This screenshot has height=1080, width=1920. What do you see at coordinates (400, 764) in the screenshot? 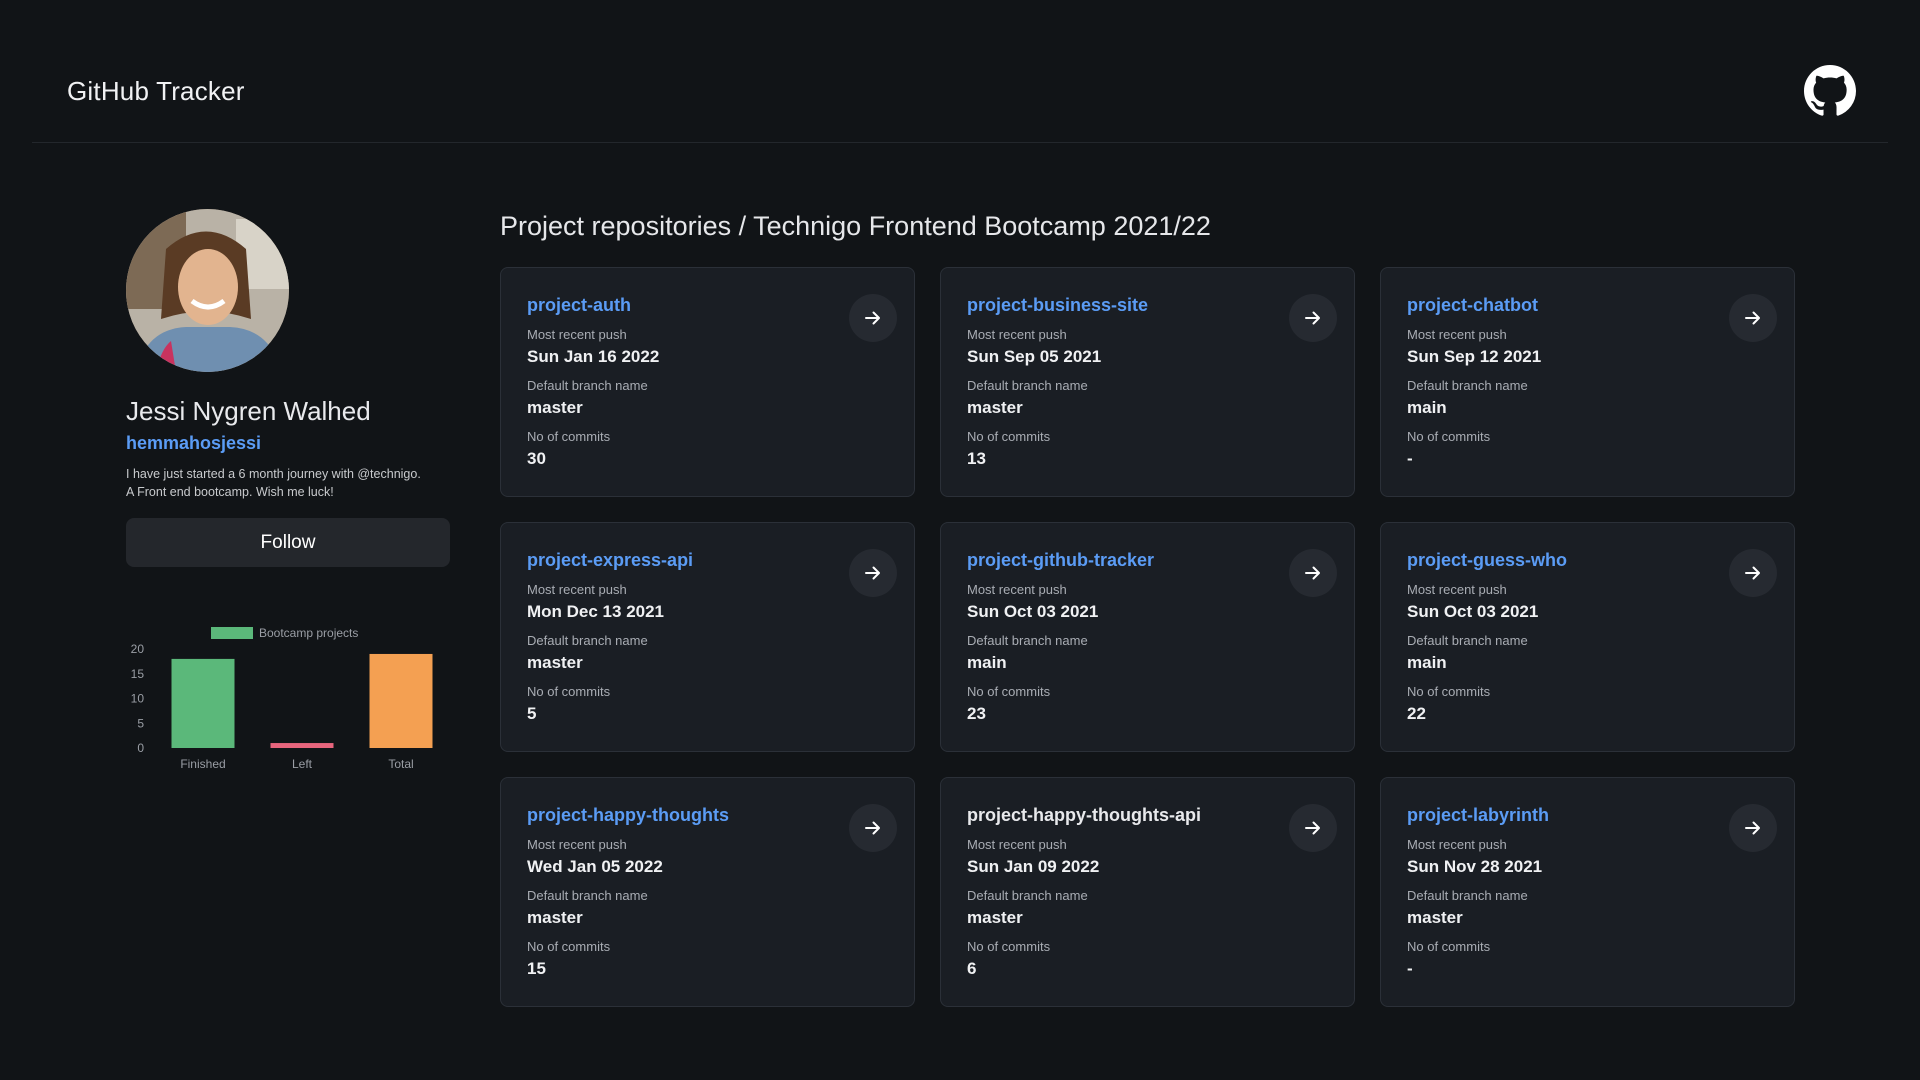
I see `x-tick-label: Total` at bounding box center [400, 764].